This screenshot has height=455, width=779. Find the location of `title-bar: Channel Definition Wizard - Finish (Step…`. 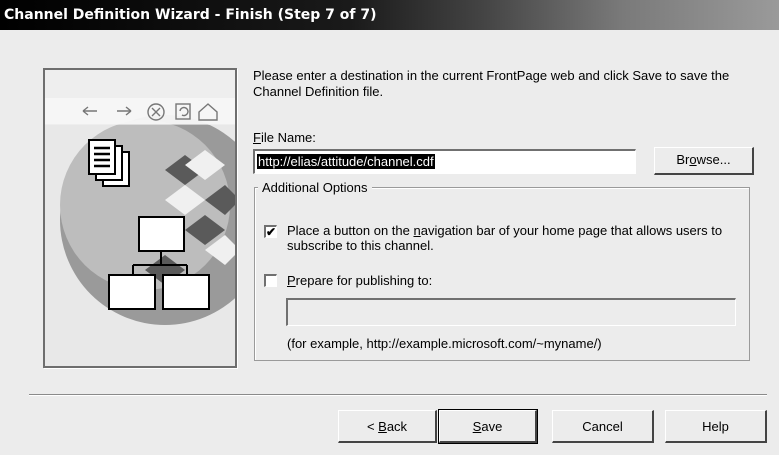

title-bar: Channel Definition Wizard - Finish (Step… is located at coordinates (389, 15).